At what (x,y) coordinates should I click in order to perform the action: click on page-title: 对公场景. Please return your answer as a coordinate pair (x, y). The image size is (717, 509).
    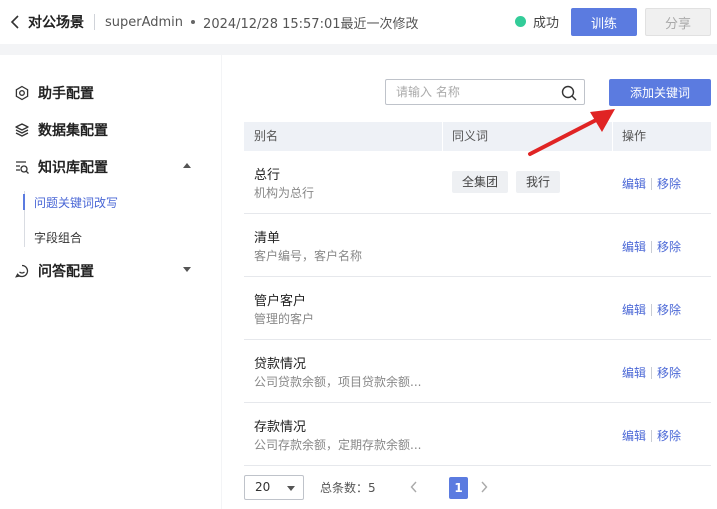
    Looking at the image, I should click on (56, 23).